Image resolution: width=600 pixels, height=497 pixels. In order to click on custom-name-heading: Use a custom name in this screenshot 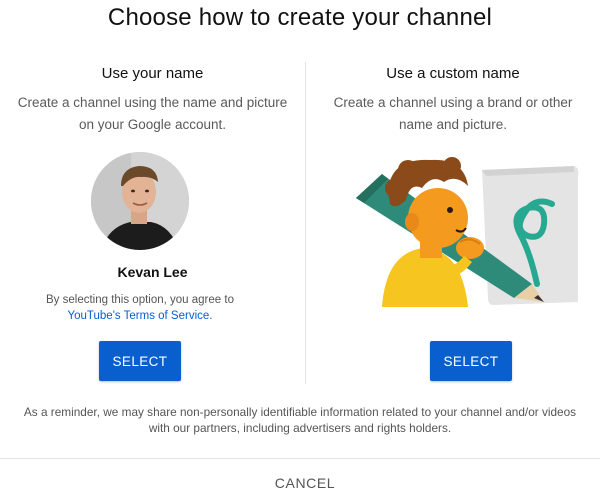, I will do `click(453, 73)`.